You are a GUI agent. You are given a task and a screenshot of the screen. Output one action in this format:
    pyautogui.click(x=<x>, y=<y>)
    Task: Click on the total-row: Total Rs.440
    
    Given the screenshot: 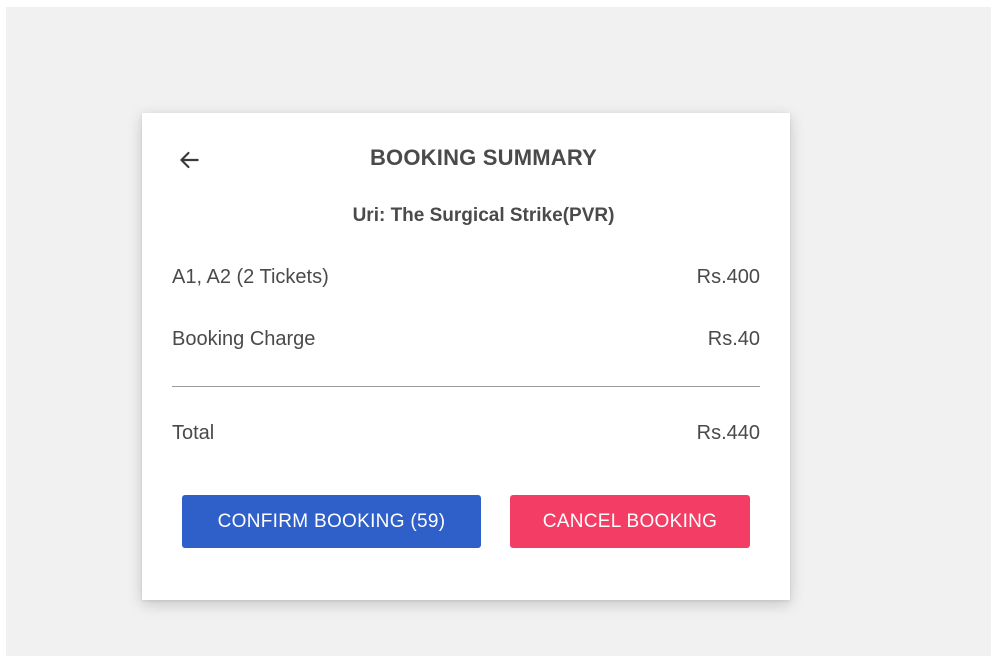 What is the action you would take?
    pyautogui.click(x=466, y=433)
    